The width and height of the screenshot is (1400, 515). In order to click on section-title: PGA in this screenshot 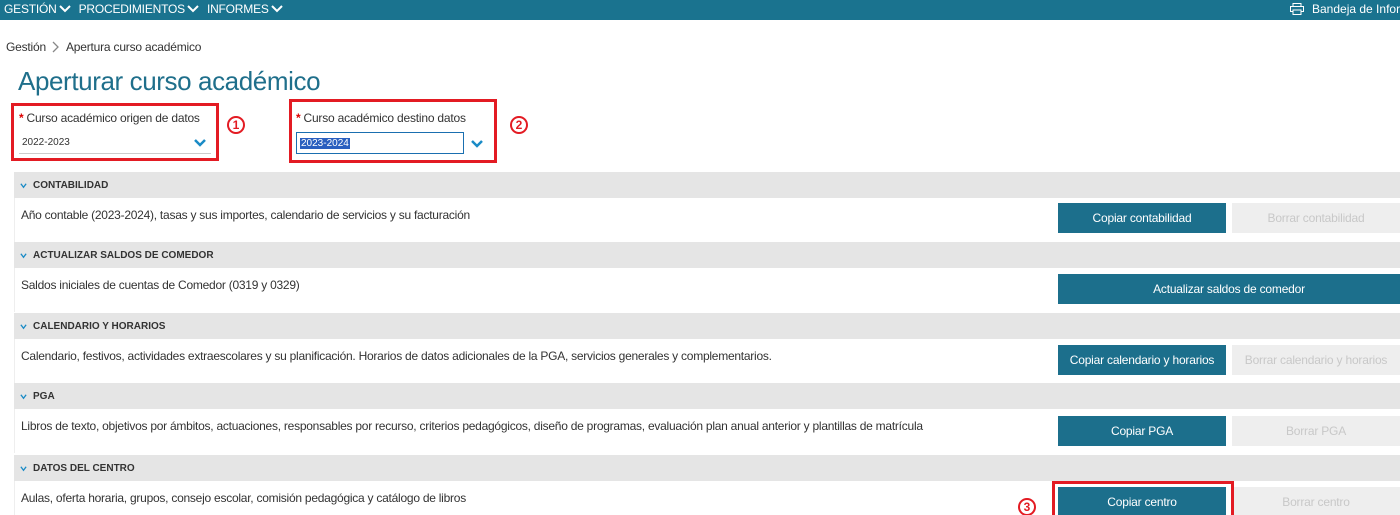, I will do `click(44, 396)`.